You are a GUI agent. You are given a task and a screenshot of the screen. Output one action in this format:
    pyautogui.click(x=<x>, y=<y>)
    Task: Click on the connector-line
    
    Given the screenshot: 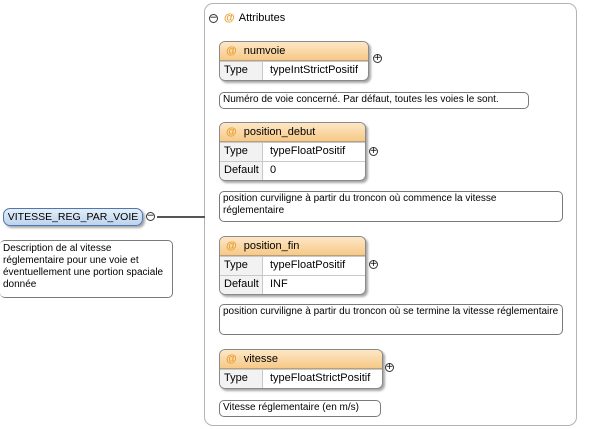 What is the action you would take?
    pyautogui.click(x=181, y=217)
    